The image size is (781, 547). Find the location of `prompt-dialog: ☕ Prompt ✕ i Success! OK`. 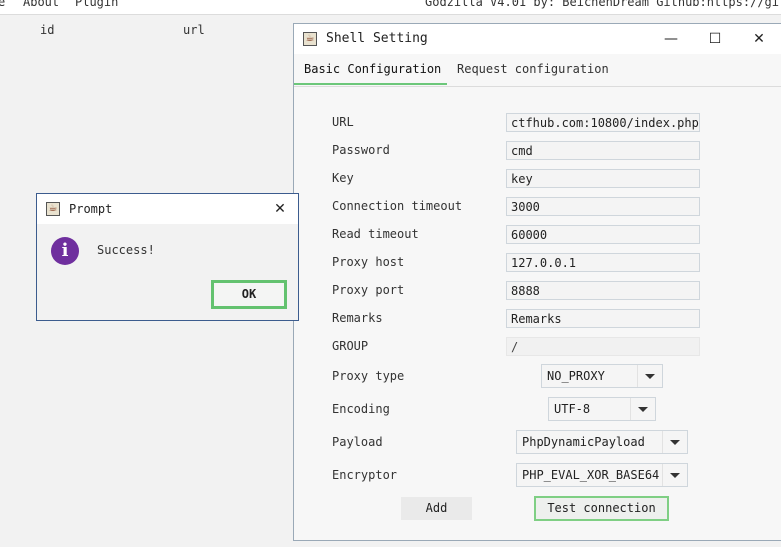

prompt-dialog: ☕ Prompt ✕ i Success! OK is located at coordinates (167, 257).